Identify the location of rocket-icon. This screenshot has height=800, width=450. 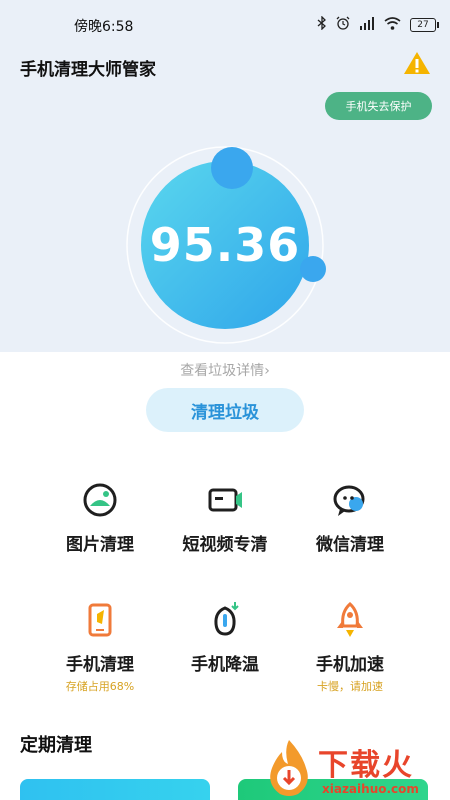
(350, 619).